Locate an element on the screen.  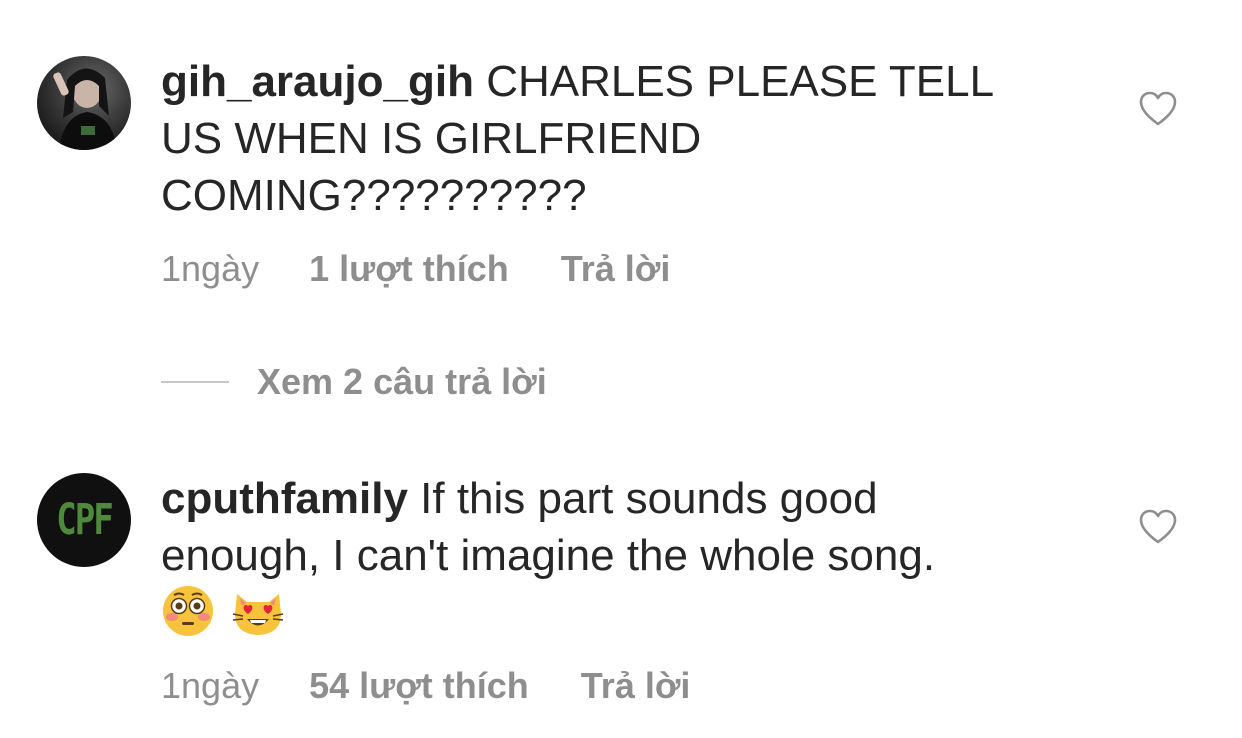
view-replies-label: Xem 2 câu trả lời is located at coordinates (402, 381).